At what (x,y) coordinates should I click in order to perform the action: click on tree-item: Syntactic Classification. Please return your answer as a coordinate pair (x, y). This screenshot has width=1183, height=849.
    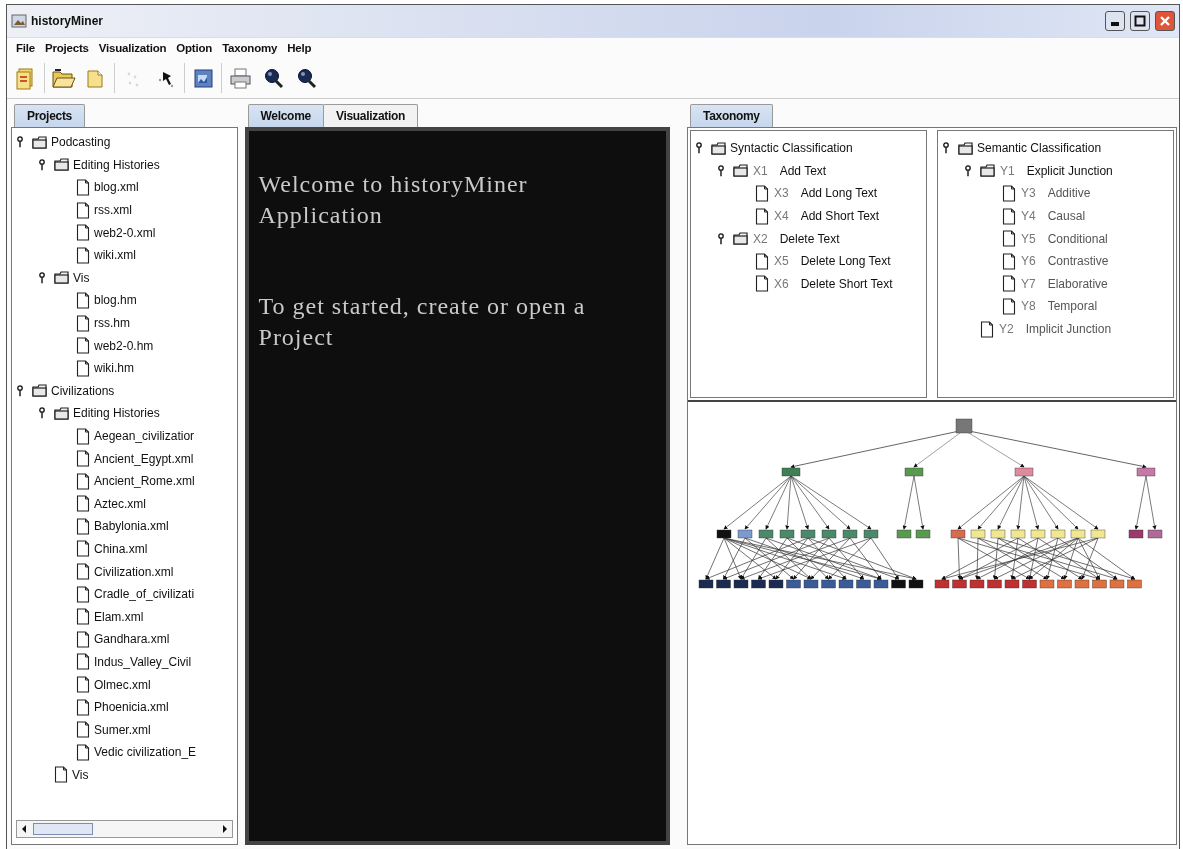
    Looking at the image, I should click on (791, 148).